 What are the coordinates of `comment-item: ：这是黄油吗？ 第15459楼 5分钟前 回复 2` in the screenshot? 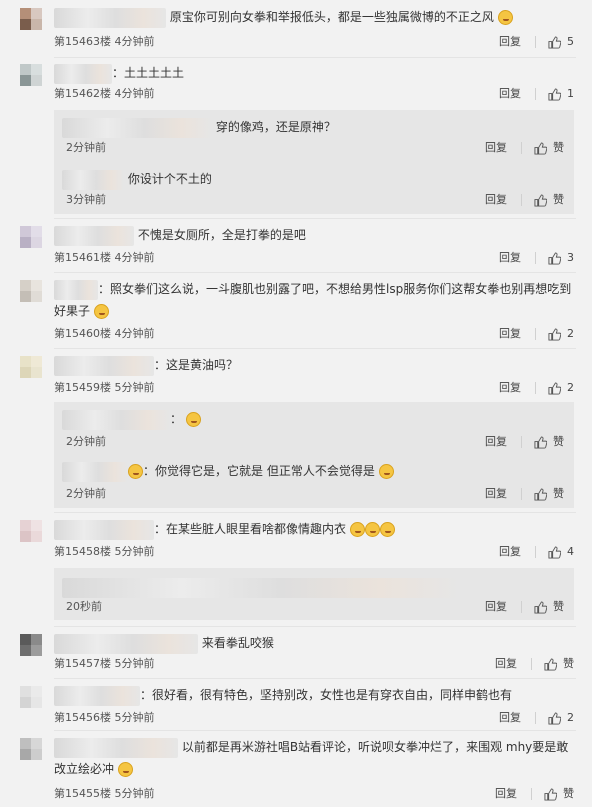 It's located at (296, 376).